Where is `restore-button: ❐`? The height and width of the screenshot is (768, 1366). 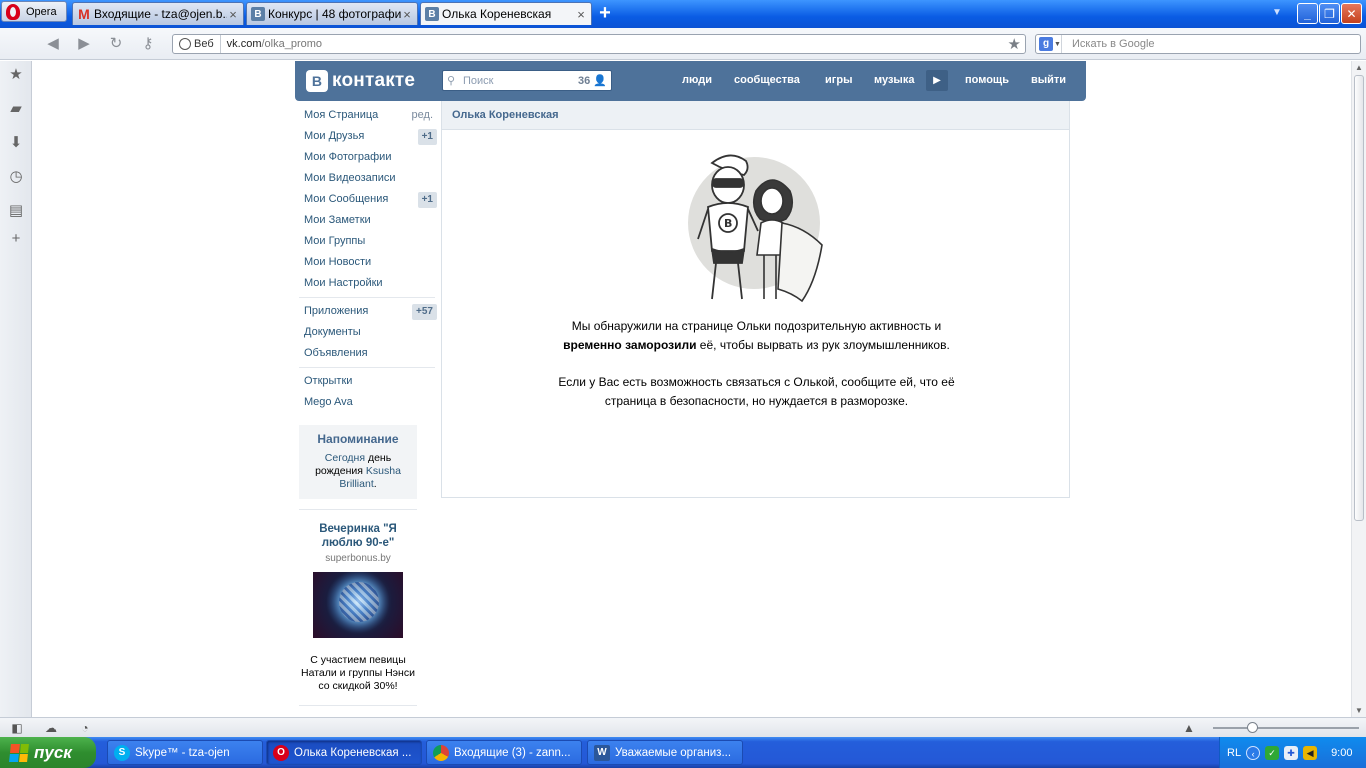
restore-button: ❐ is located at coordinates (1329, 13).